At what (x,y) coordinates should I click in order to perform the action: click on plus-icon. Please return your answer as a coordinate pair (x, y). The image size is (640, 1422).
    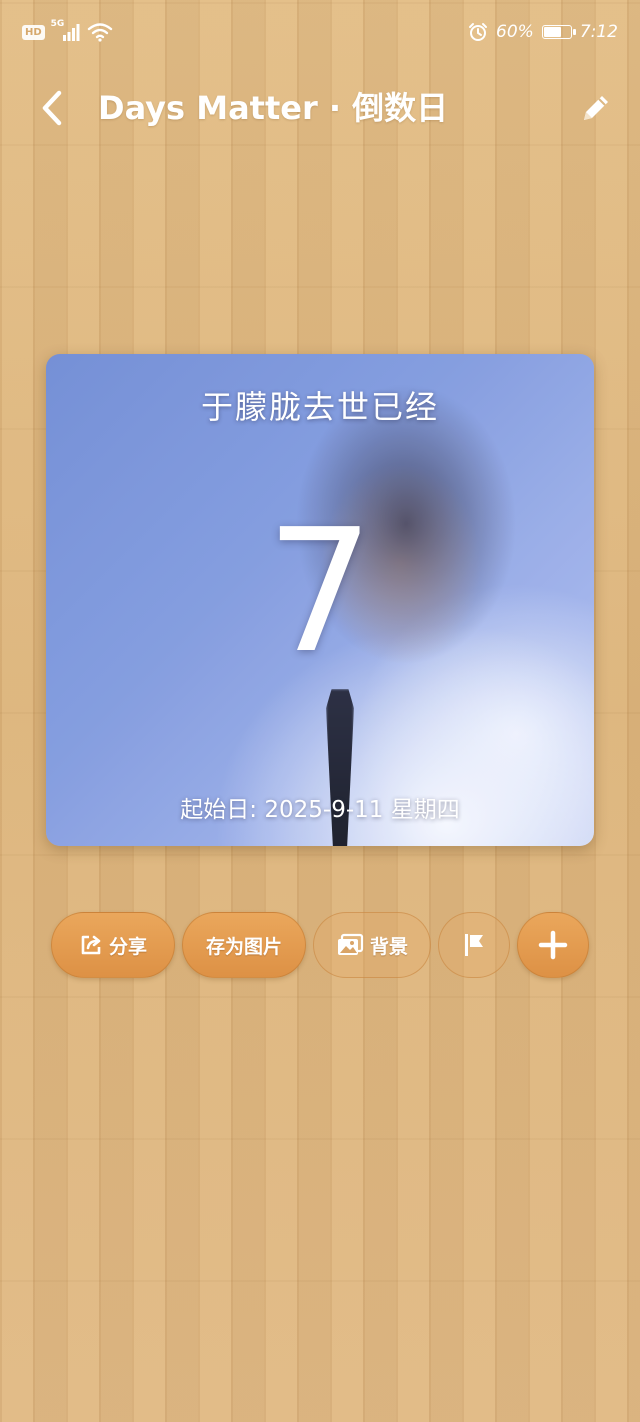
    Looking at the image, I should click on (553, 945).